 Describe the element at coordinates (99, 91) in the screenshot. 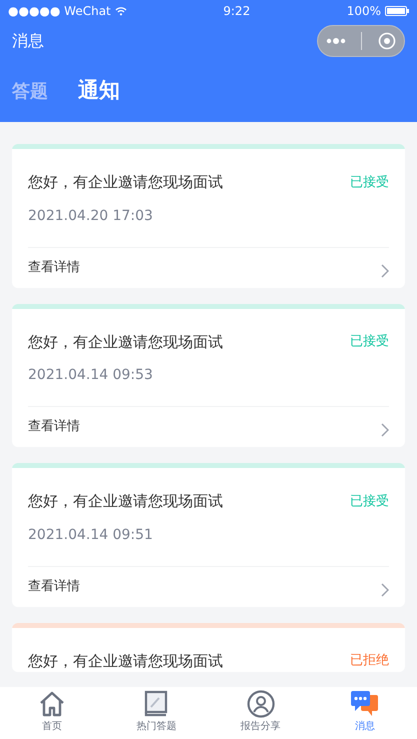

I see `tab: 通知` at that location.